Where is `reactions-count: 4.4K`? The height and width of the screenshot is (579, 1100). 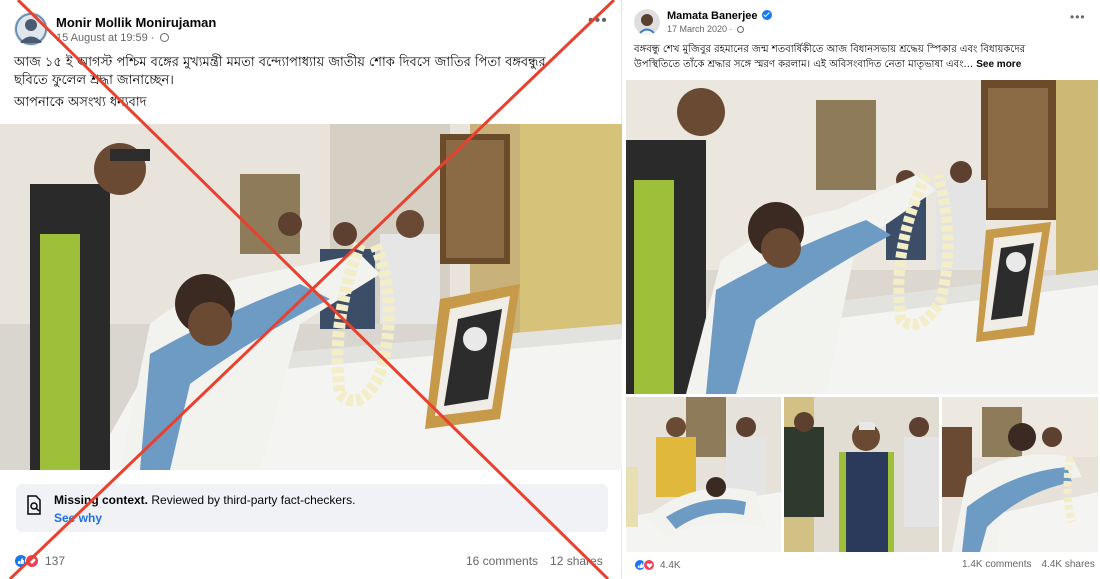
reactions-count: 4.4K is located at coordinates (670, 565).